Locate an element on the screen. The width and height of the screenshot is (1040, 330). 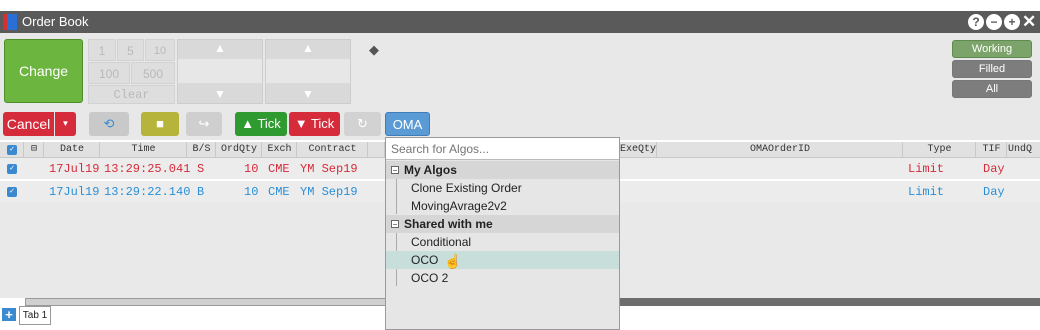
algo-item-conditional: Conditional is located at coordinates (502, 242).